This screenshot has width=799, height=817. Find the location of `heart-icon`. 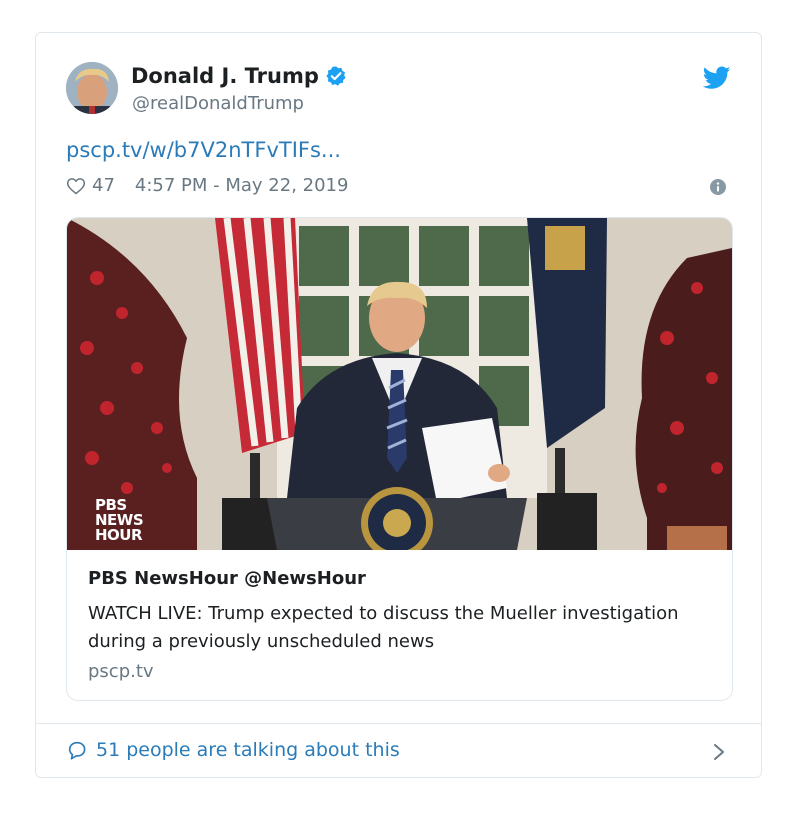

heart-icon is located at coordinates (76, 186).